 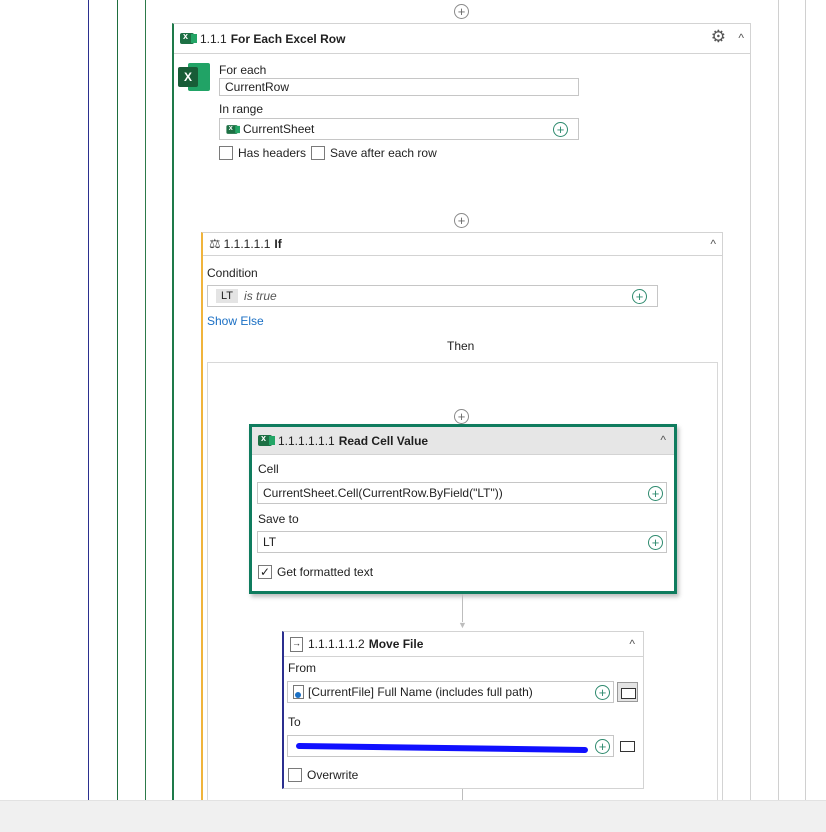 I want to click on for-each-variable-field: CurrentRow, so click(x=399, y=87).